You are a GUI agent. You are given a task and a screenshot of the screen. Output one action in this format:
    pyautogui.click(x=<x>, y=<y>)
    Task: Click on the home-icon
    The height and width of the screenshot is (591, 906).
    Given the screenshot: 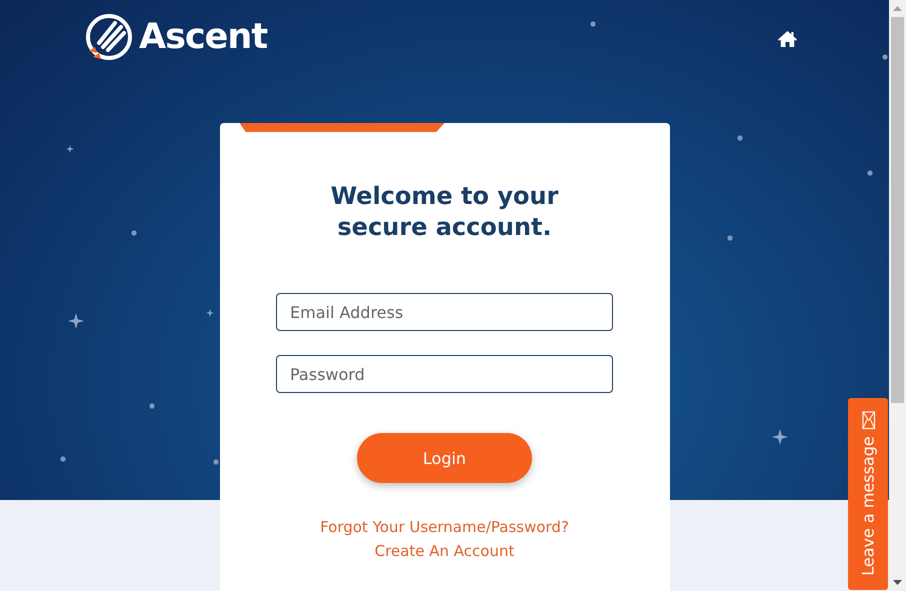 What is the action you would take?
    pyautogui.click(x=787, y=39)
    